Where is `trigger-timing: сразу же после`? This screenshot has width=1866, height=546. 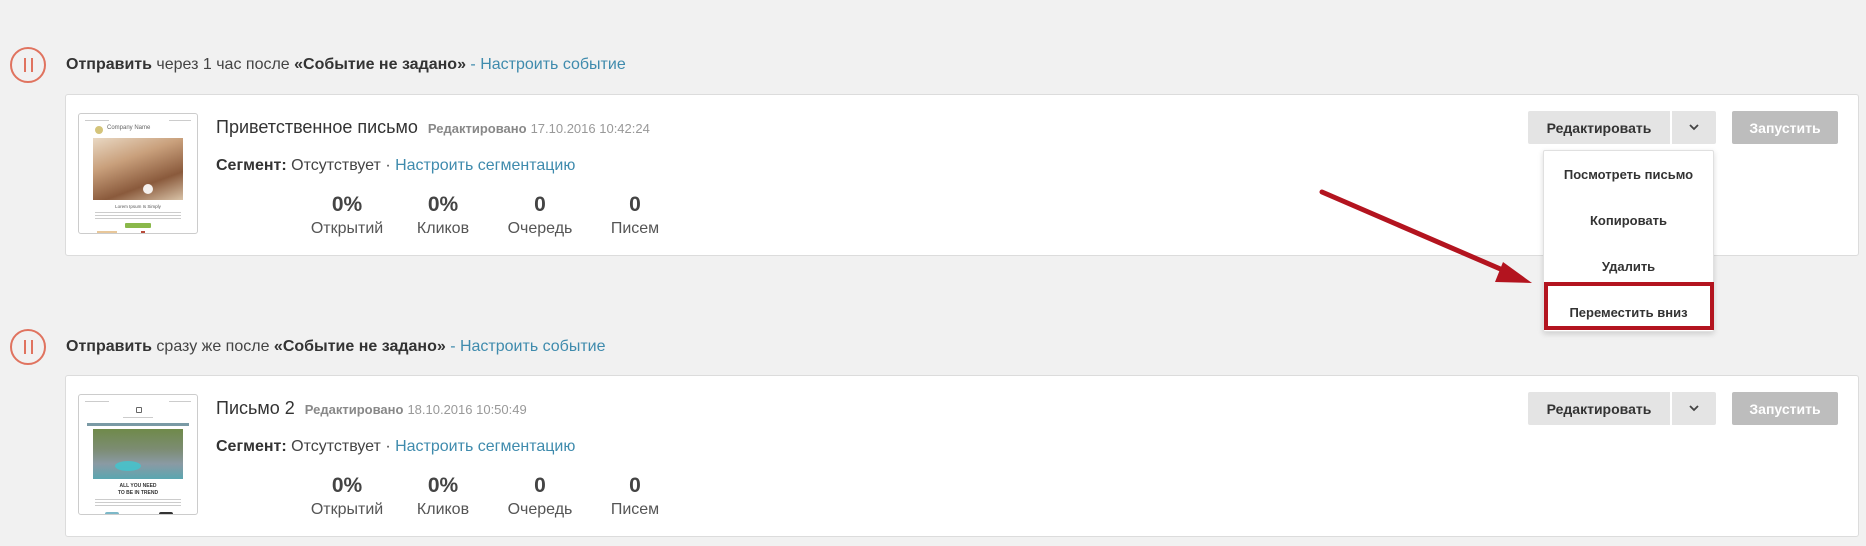 trigger-timing: сразу же после is located at coordinates (212, 346).